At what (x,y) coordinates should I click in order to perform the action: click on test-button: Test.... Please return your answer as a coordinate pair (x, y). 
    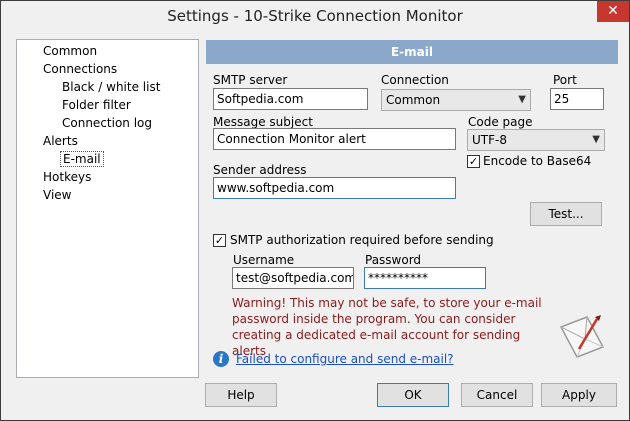
    Looking at the image, I should click on (566, 214).